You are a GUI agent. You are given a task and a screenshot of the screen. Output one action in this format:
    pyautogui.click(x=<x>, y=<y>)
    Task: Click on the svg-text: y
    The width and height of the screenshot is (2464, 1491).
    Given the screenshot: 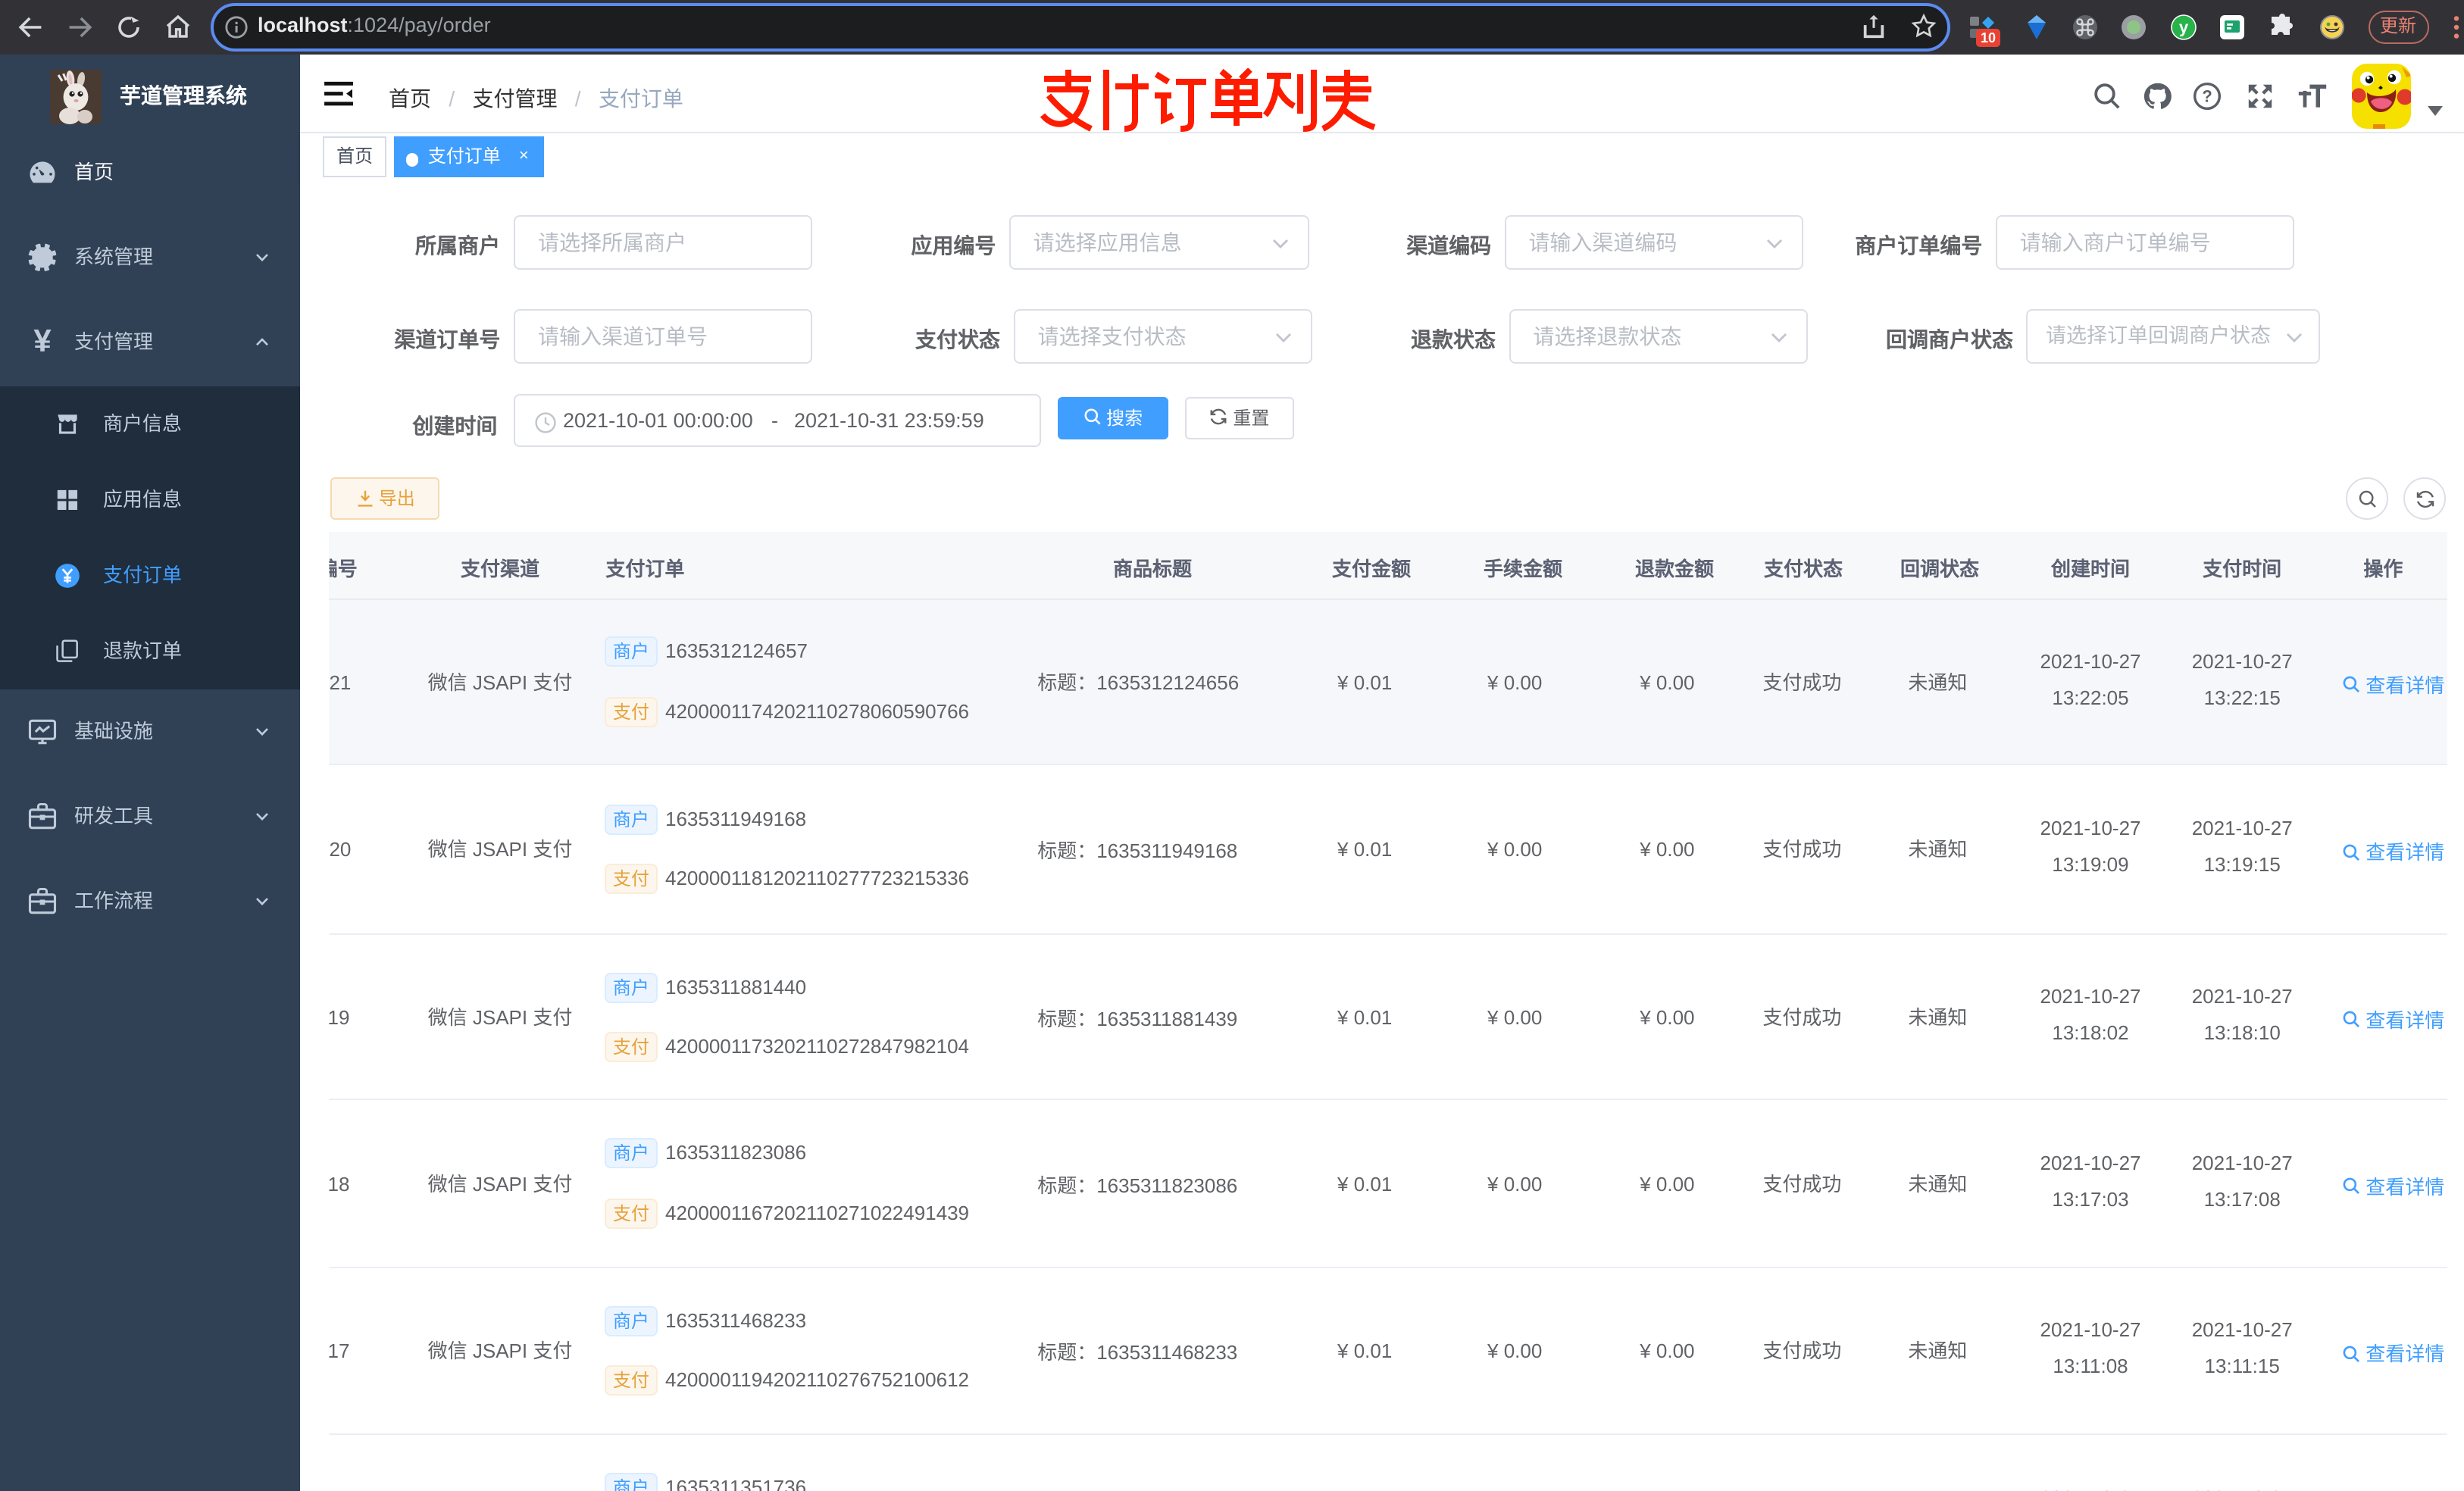 What is the action you would take?
    pyautogui.click(x=2184, y=27)
    